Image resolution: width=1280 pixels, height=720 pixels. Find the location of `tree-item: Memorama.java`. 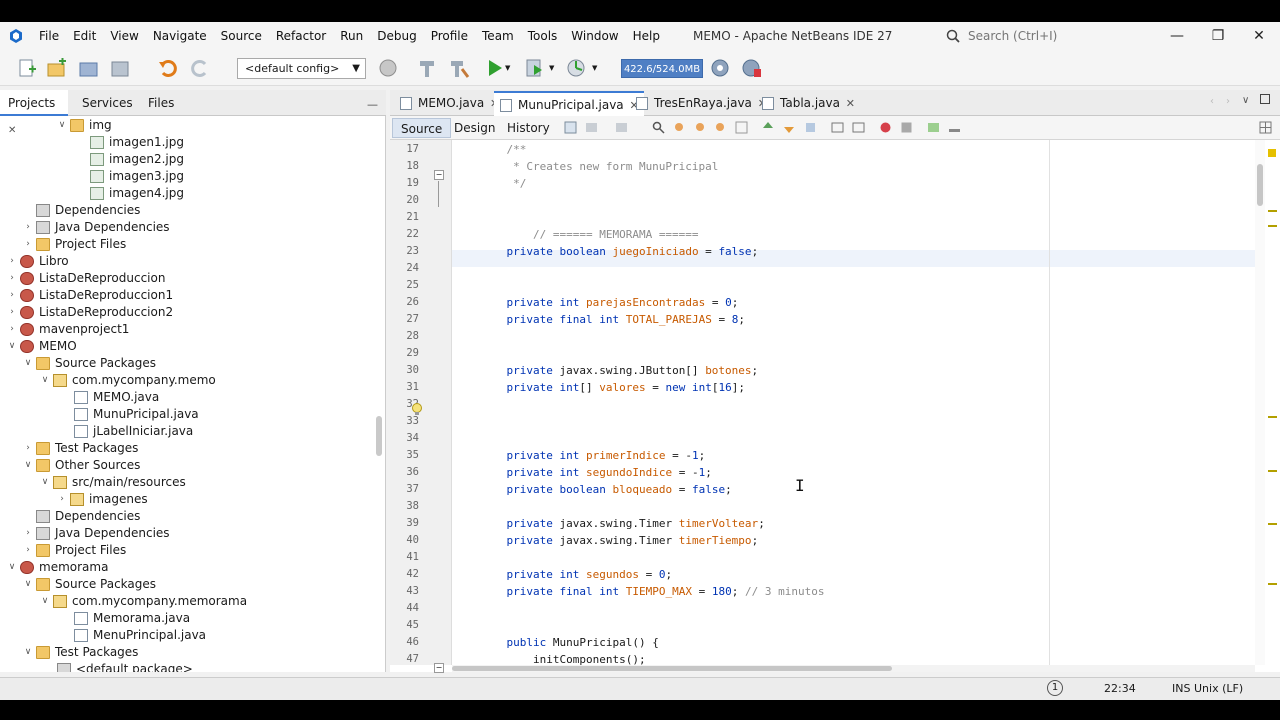

tree-item: Memorama.java is located at coordinates (131, 618).